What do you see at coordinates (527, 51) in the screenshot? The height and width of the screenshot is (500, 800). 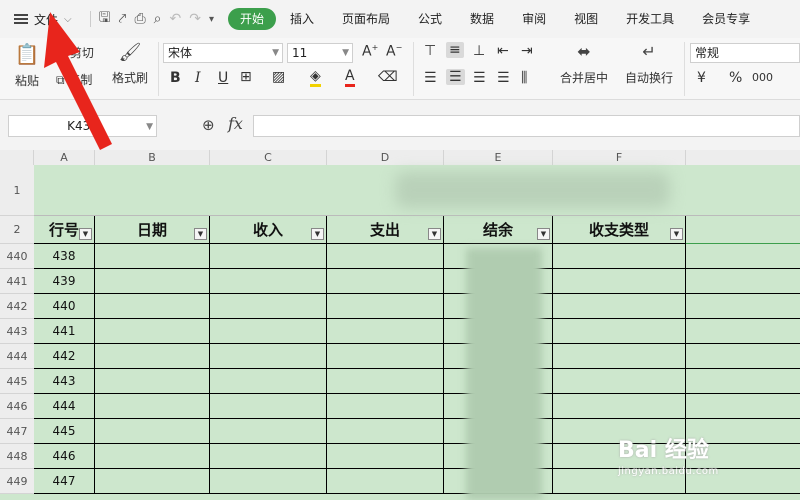 I see `indent-icon: ⇥` at bounding box center [527, 51].